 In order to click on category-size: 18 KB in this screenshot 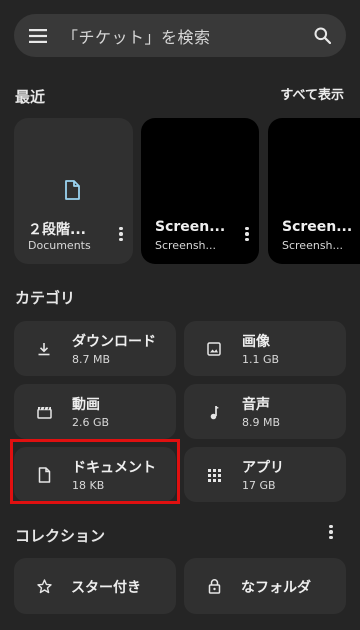, I will do `click(88, 485)`.